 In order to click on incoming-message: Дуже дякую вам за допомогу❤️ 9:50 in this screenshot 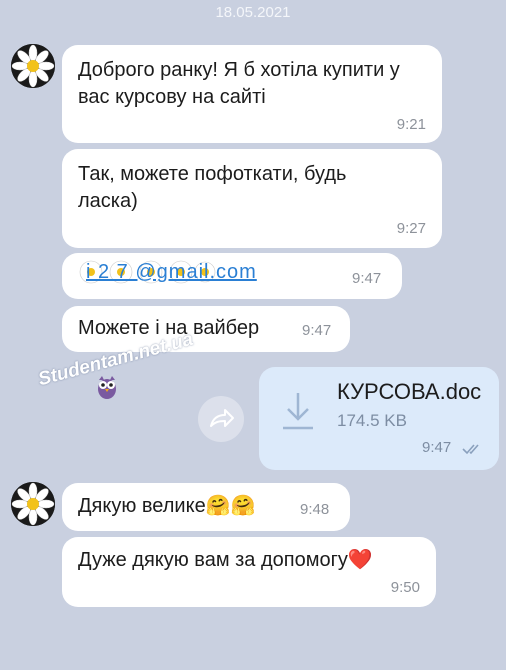, I will do `click(249, 572)`.